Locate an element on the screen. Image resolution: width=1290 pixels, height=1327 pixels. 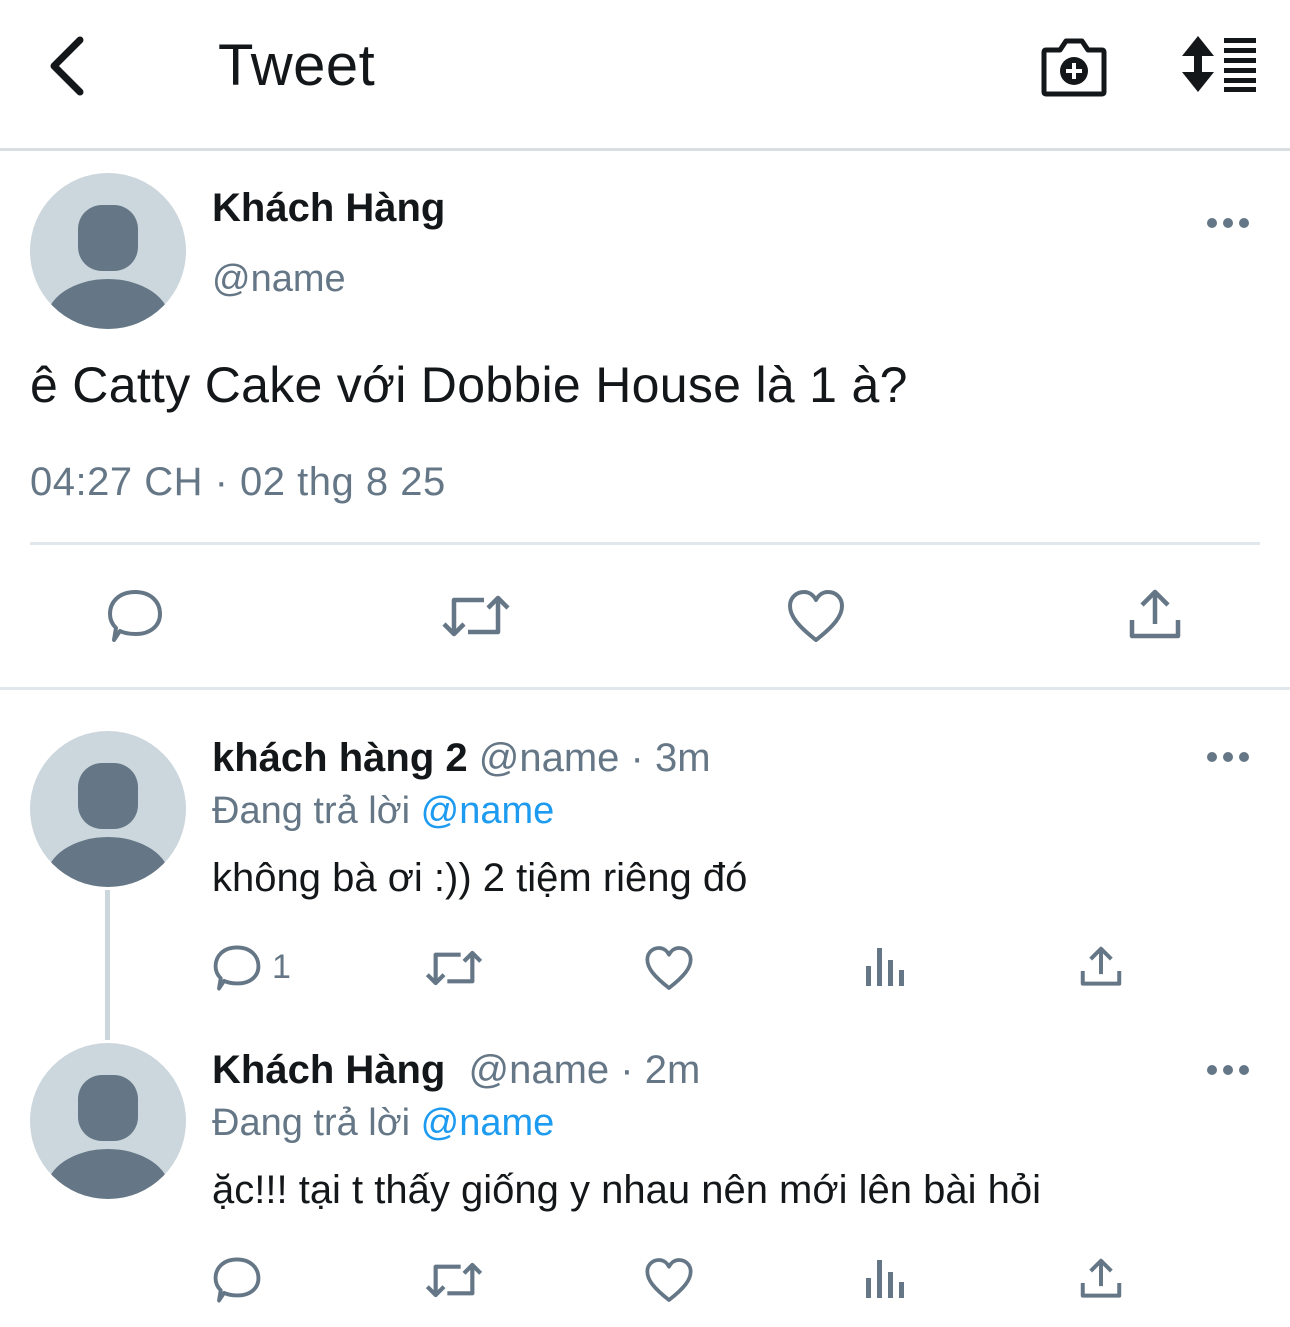
author-name: Khách Hàng is located at coordinates (328, 208).